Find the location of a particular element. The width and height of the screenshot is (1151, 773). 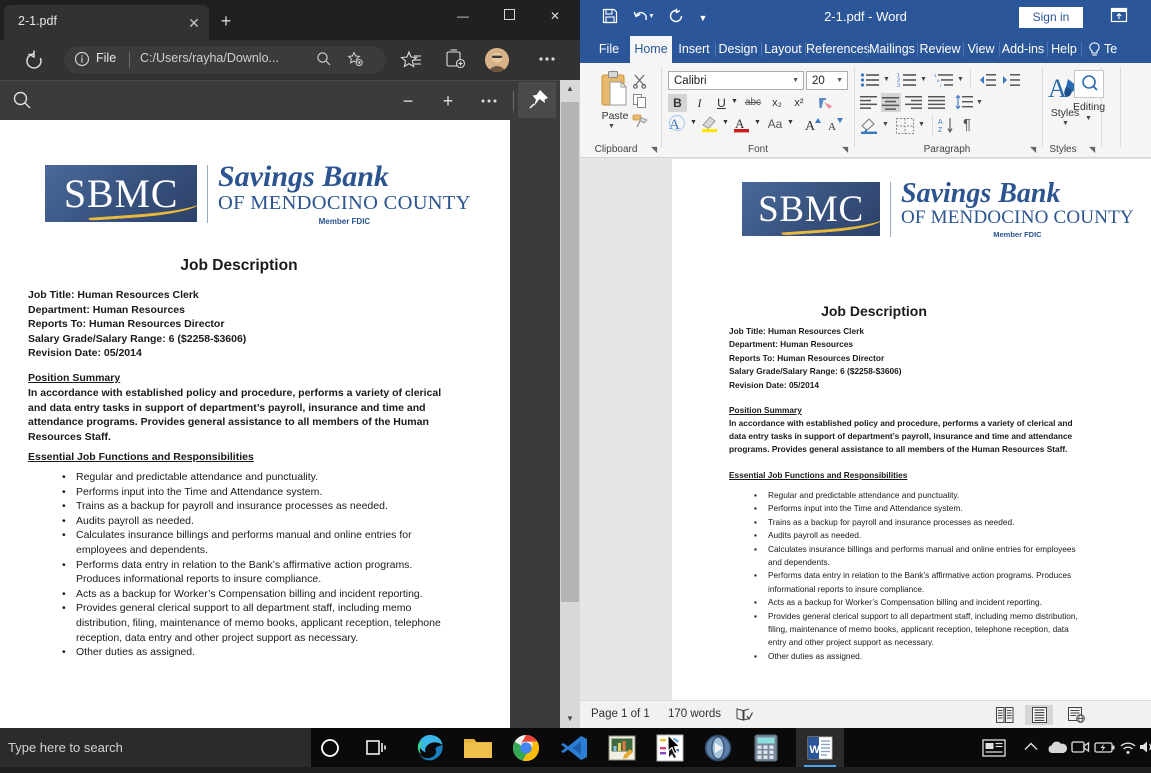

profile-avatar is located at coordinates (497, 60).